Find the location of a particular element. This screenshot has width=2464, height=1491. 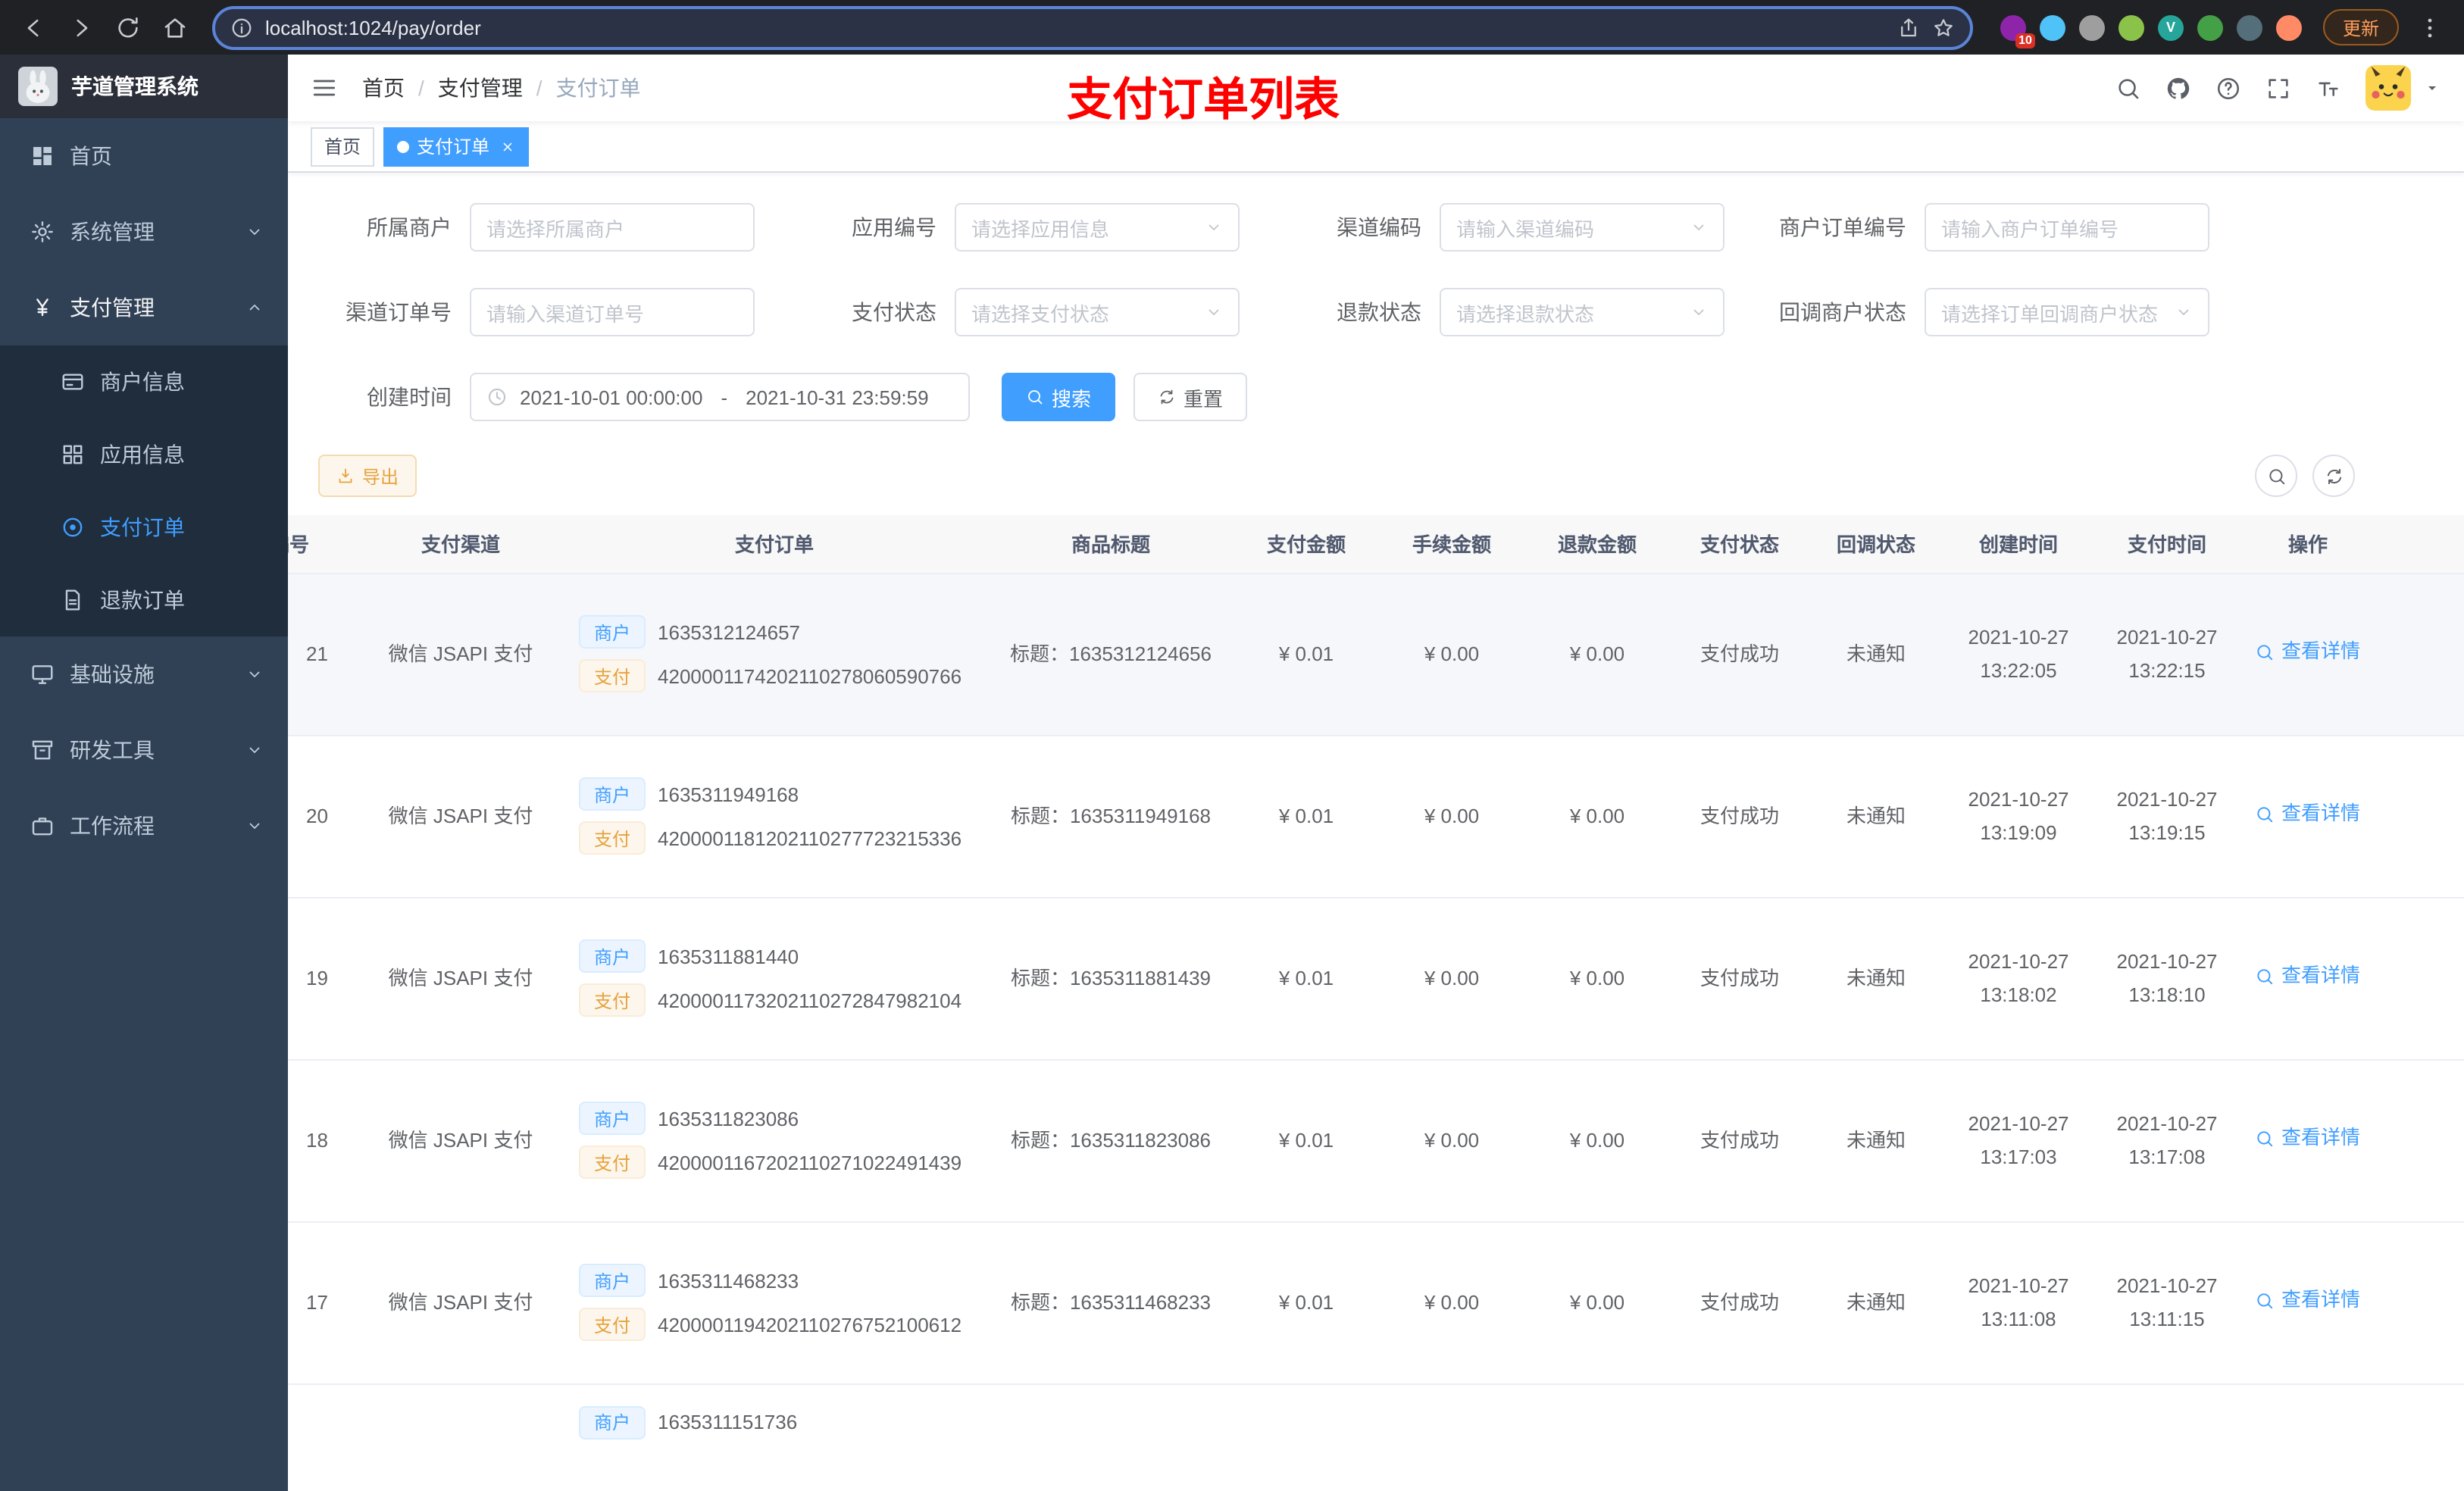

extension-gray-icon is located at coordinates (2091, 27).